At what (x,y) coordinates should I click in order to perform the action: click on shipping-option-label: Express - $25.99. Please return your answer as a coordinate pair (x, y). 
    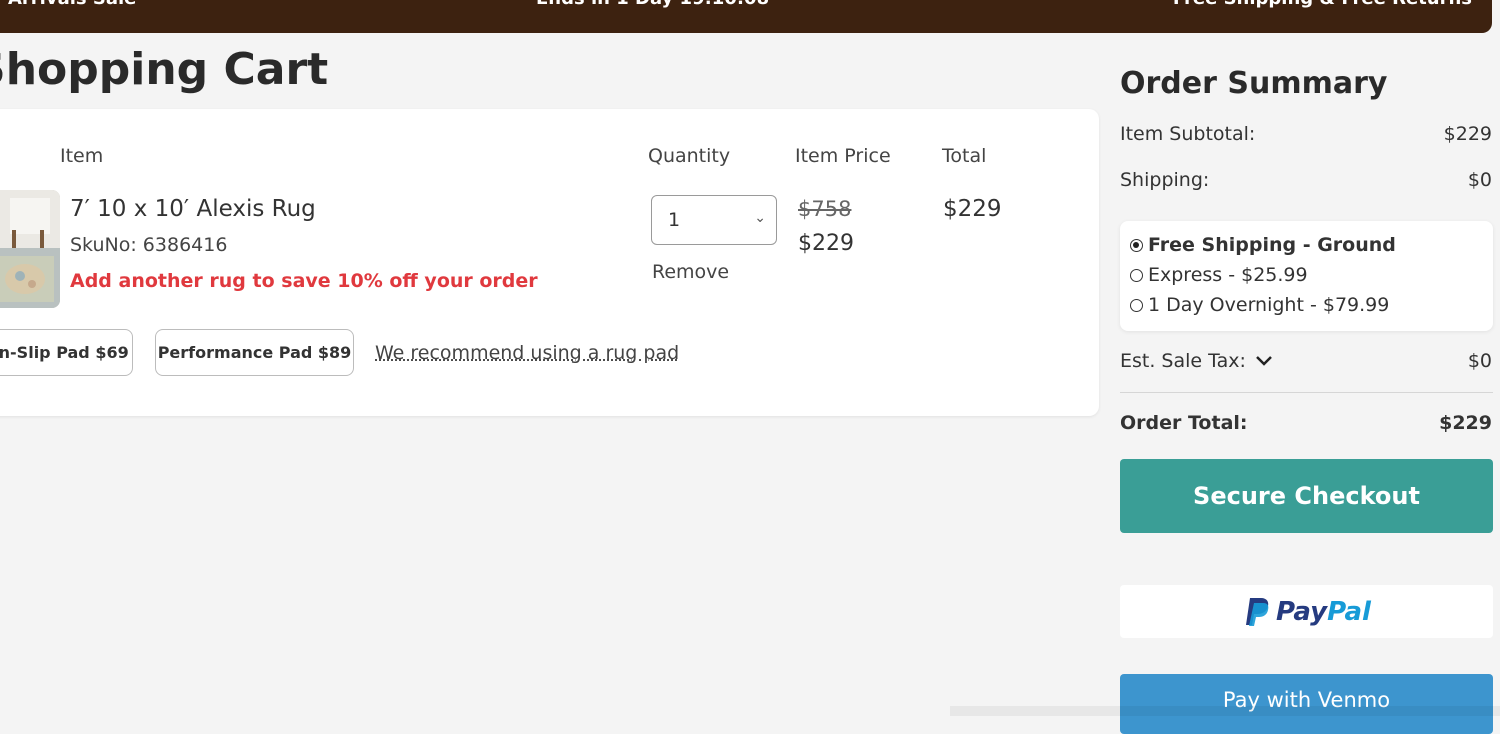
    Looking at the image, I should click on (1228, 275).